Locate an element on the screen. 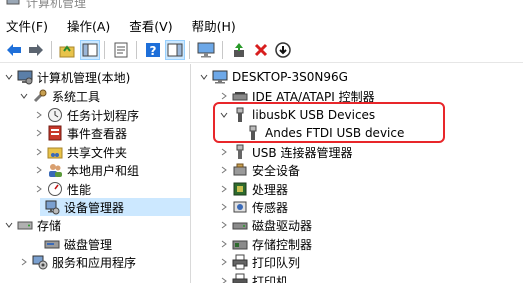  device-category-processors: 处理器 is located at coordinates (253, 189).